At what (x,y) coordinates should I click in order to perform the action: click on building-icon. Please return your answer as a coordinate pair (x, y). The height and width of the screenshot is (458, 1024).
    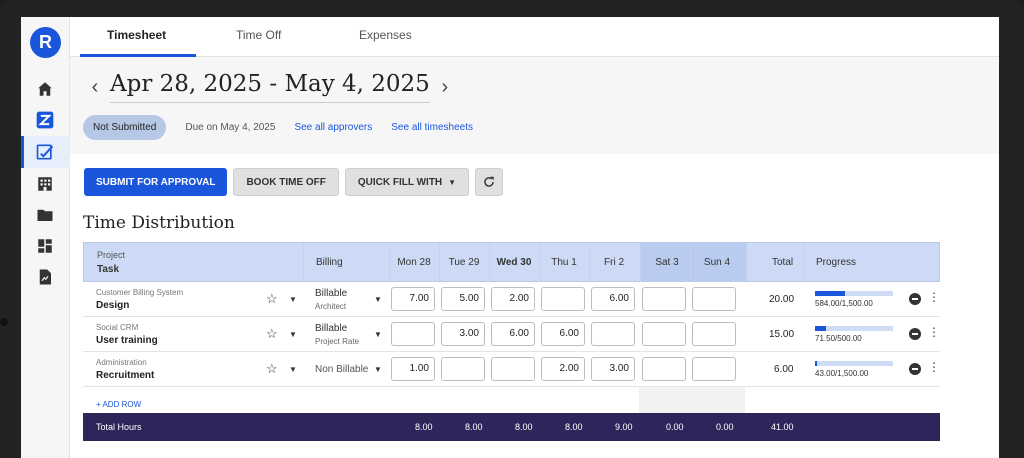
    Looking at the image, I should click on (45, 184).